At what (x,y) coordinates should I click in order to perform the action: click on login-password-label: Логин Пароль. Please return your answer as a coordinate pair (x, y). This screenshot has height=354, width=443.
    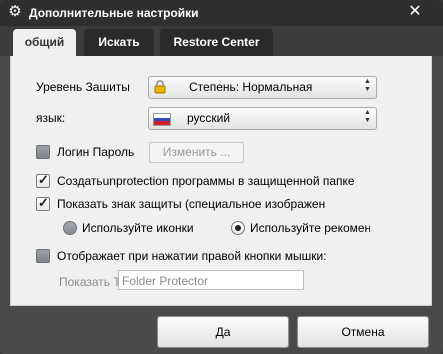
    Looking at the image, I should click on (96, 152).